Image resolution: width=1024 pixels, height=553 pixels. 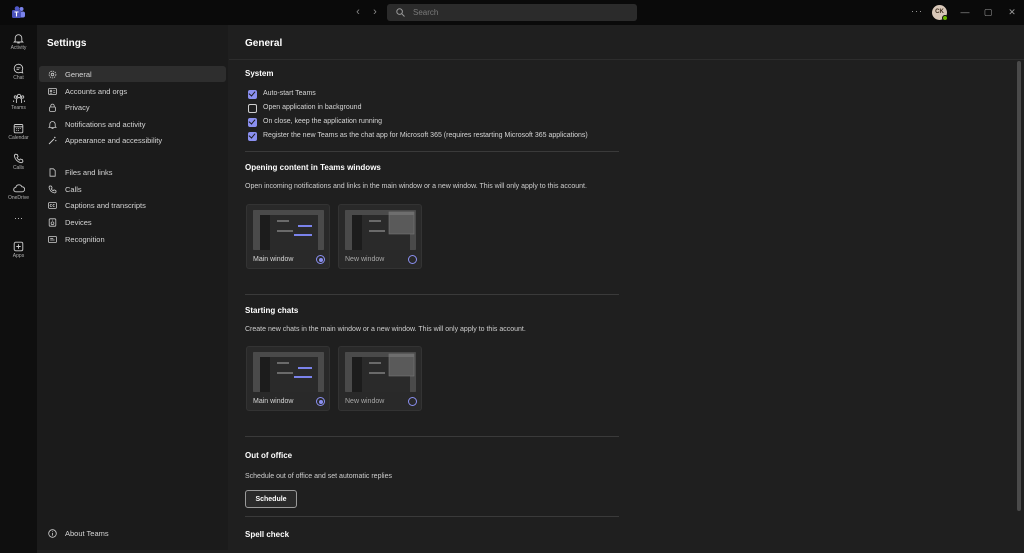 I want to click on section-title-opening-content: Opening content in Teams windows, so click(x=313, y=167).